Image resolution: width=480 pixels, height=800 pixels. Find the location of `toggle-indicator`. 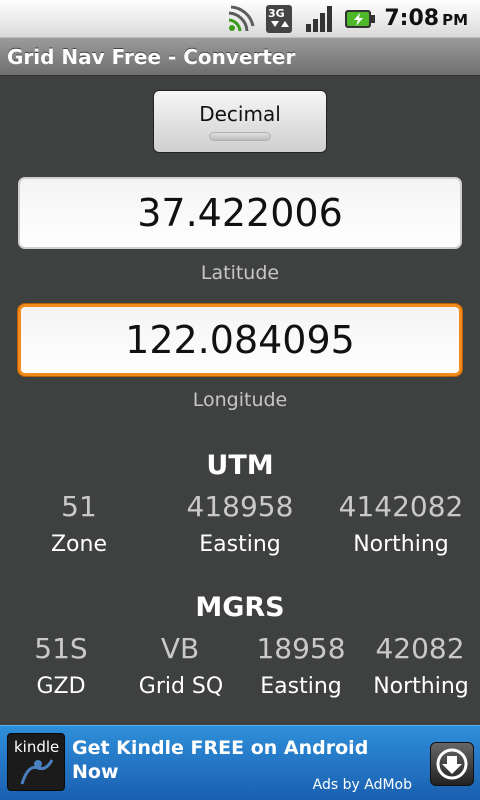

toggle-indicator is located at coordinates (240, 136).